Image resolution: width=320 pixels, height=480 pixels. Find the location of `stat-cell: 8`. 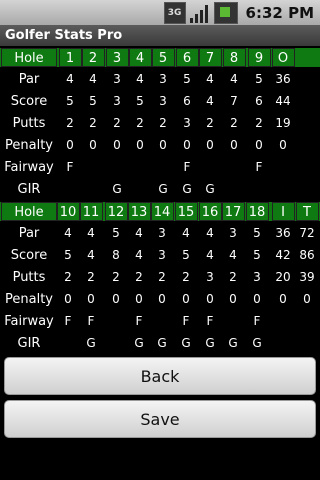

stat-cell: 8 is located at coordinates (116, 255).